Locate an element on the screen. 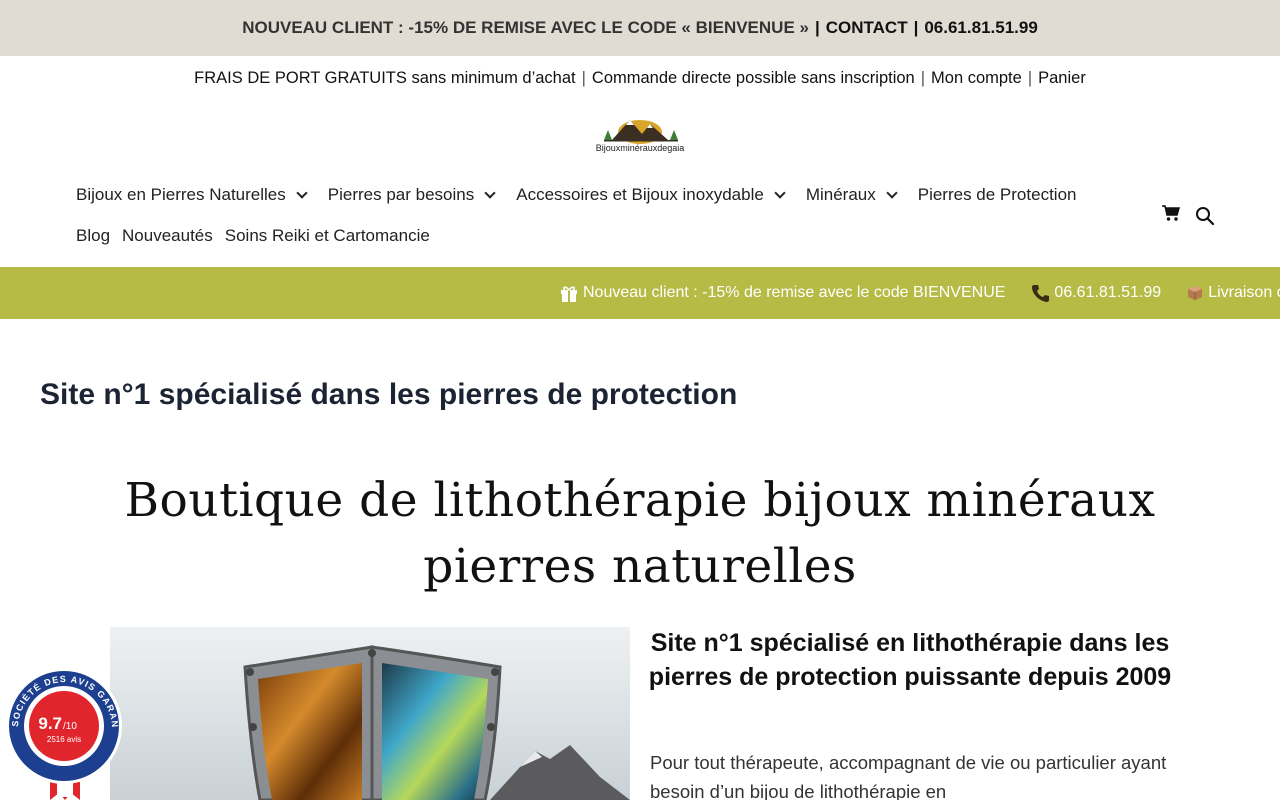 The height and width of the screenshot is (800, 1280). badge-count: 2516 avis is located at coordinates (64, 739).